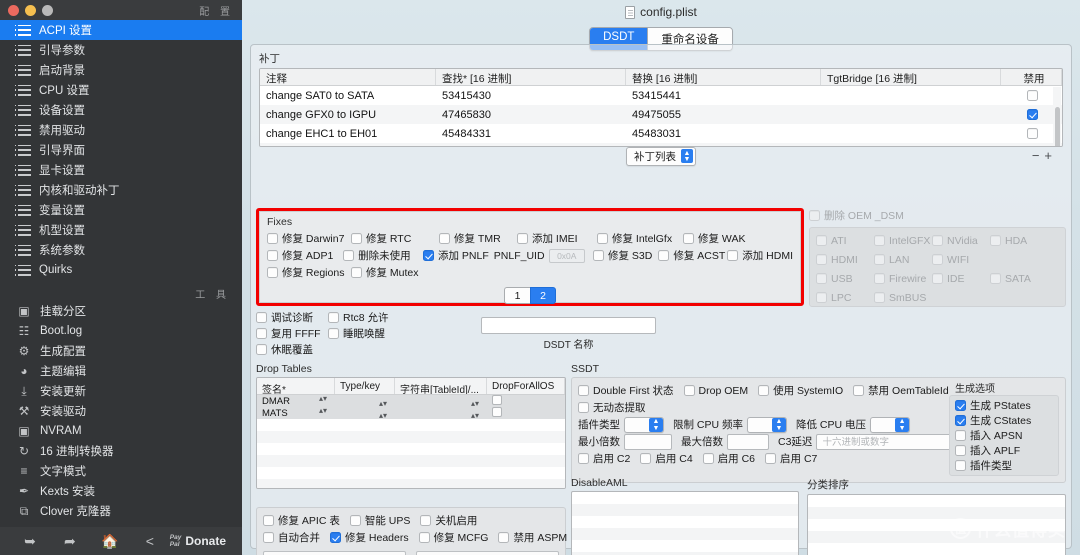 The width and height of the screenshot is (1080, 555). I want to click on limit-cpu-dropdown: ▲ ▼, so click(767, 424).